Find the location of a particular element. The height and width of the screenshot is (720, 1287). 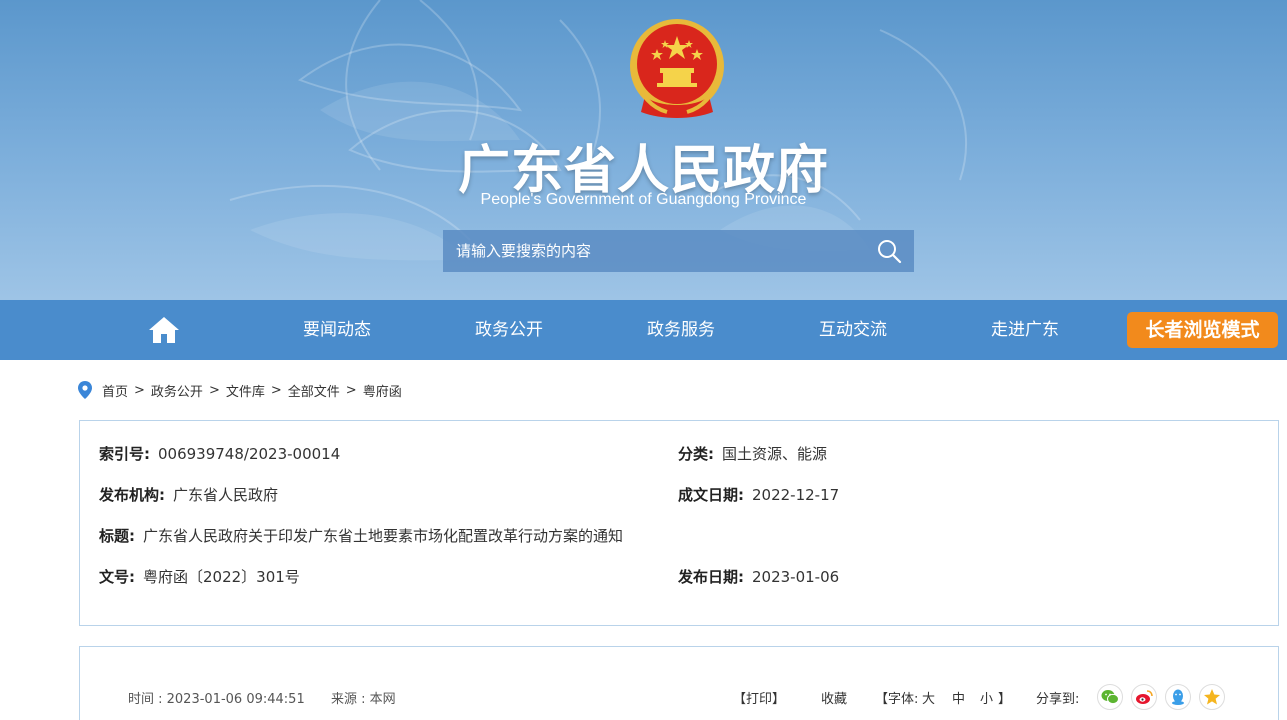

qq-icon is located at coordinates (1178, 697).